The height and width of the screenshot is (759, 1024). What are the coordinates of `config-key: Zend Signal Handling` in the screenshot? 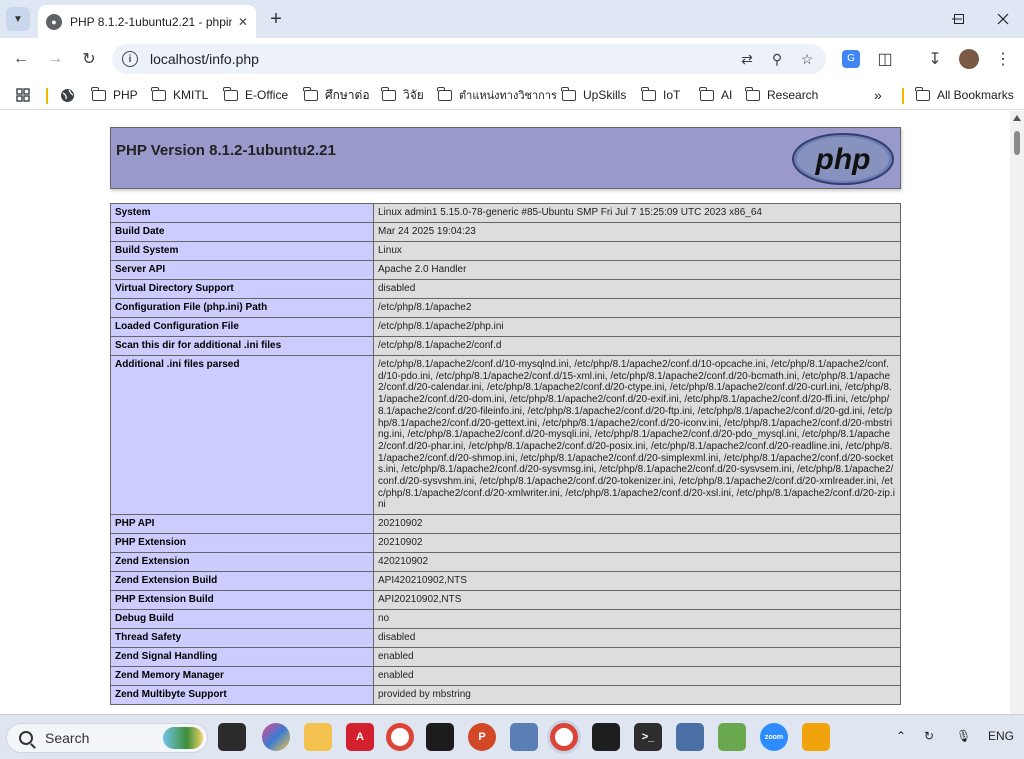 It's located at (242, 657).